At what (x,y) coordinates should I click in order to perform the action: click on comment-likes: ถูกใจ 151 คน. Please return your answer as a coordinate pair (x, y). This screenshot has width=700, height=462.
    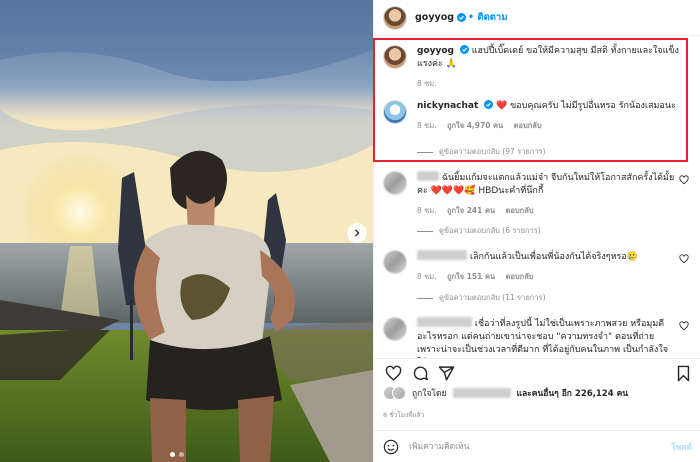
    Looking at the image, I should click on (471, 276).